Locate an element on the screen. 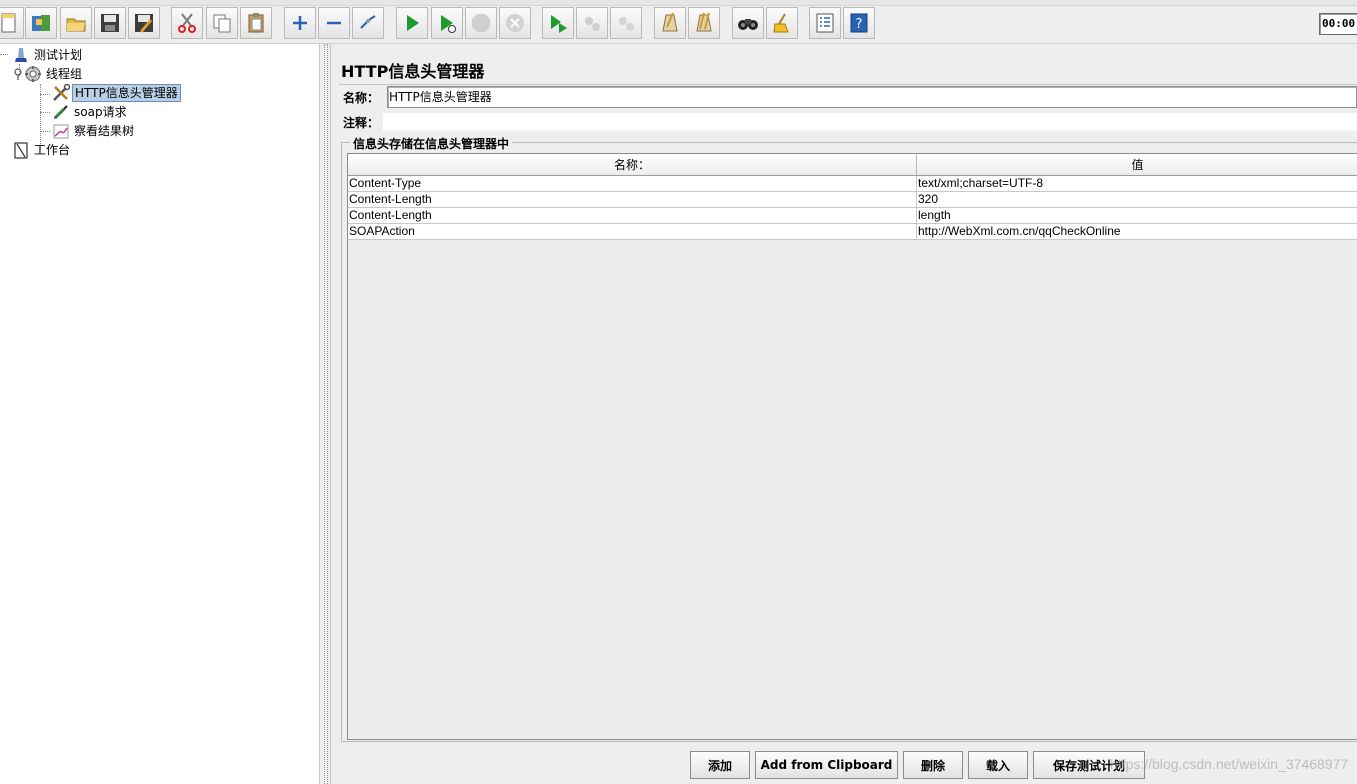  workbench-icon is located at coordinates (21, 150).